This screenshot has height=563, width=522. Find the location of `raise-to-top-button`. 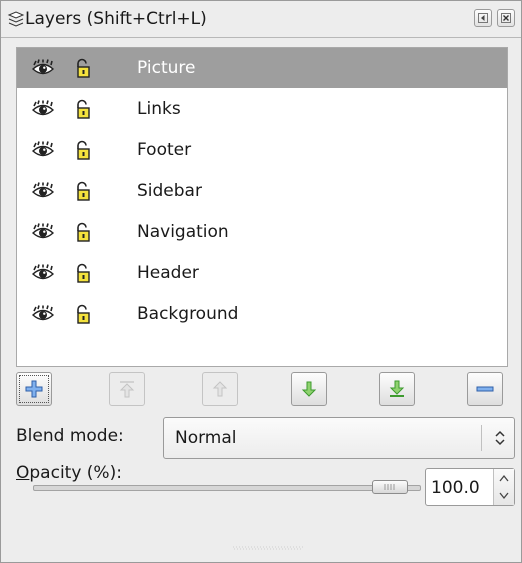

raise-to-top-button is located at coordinates (127, 389).